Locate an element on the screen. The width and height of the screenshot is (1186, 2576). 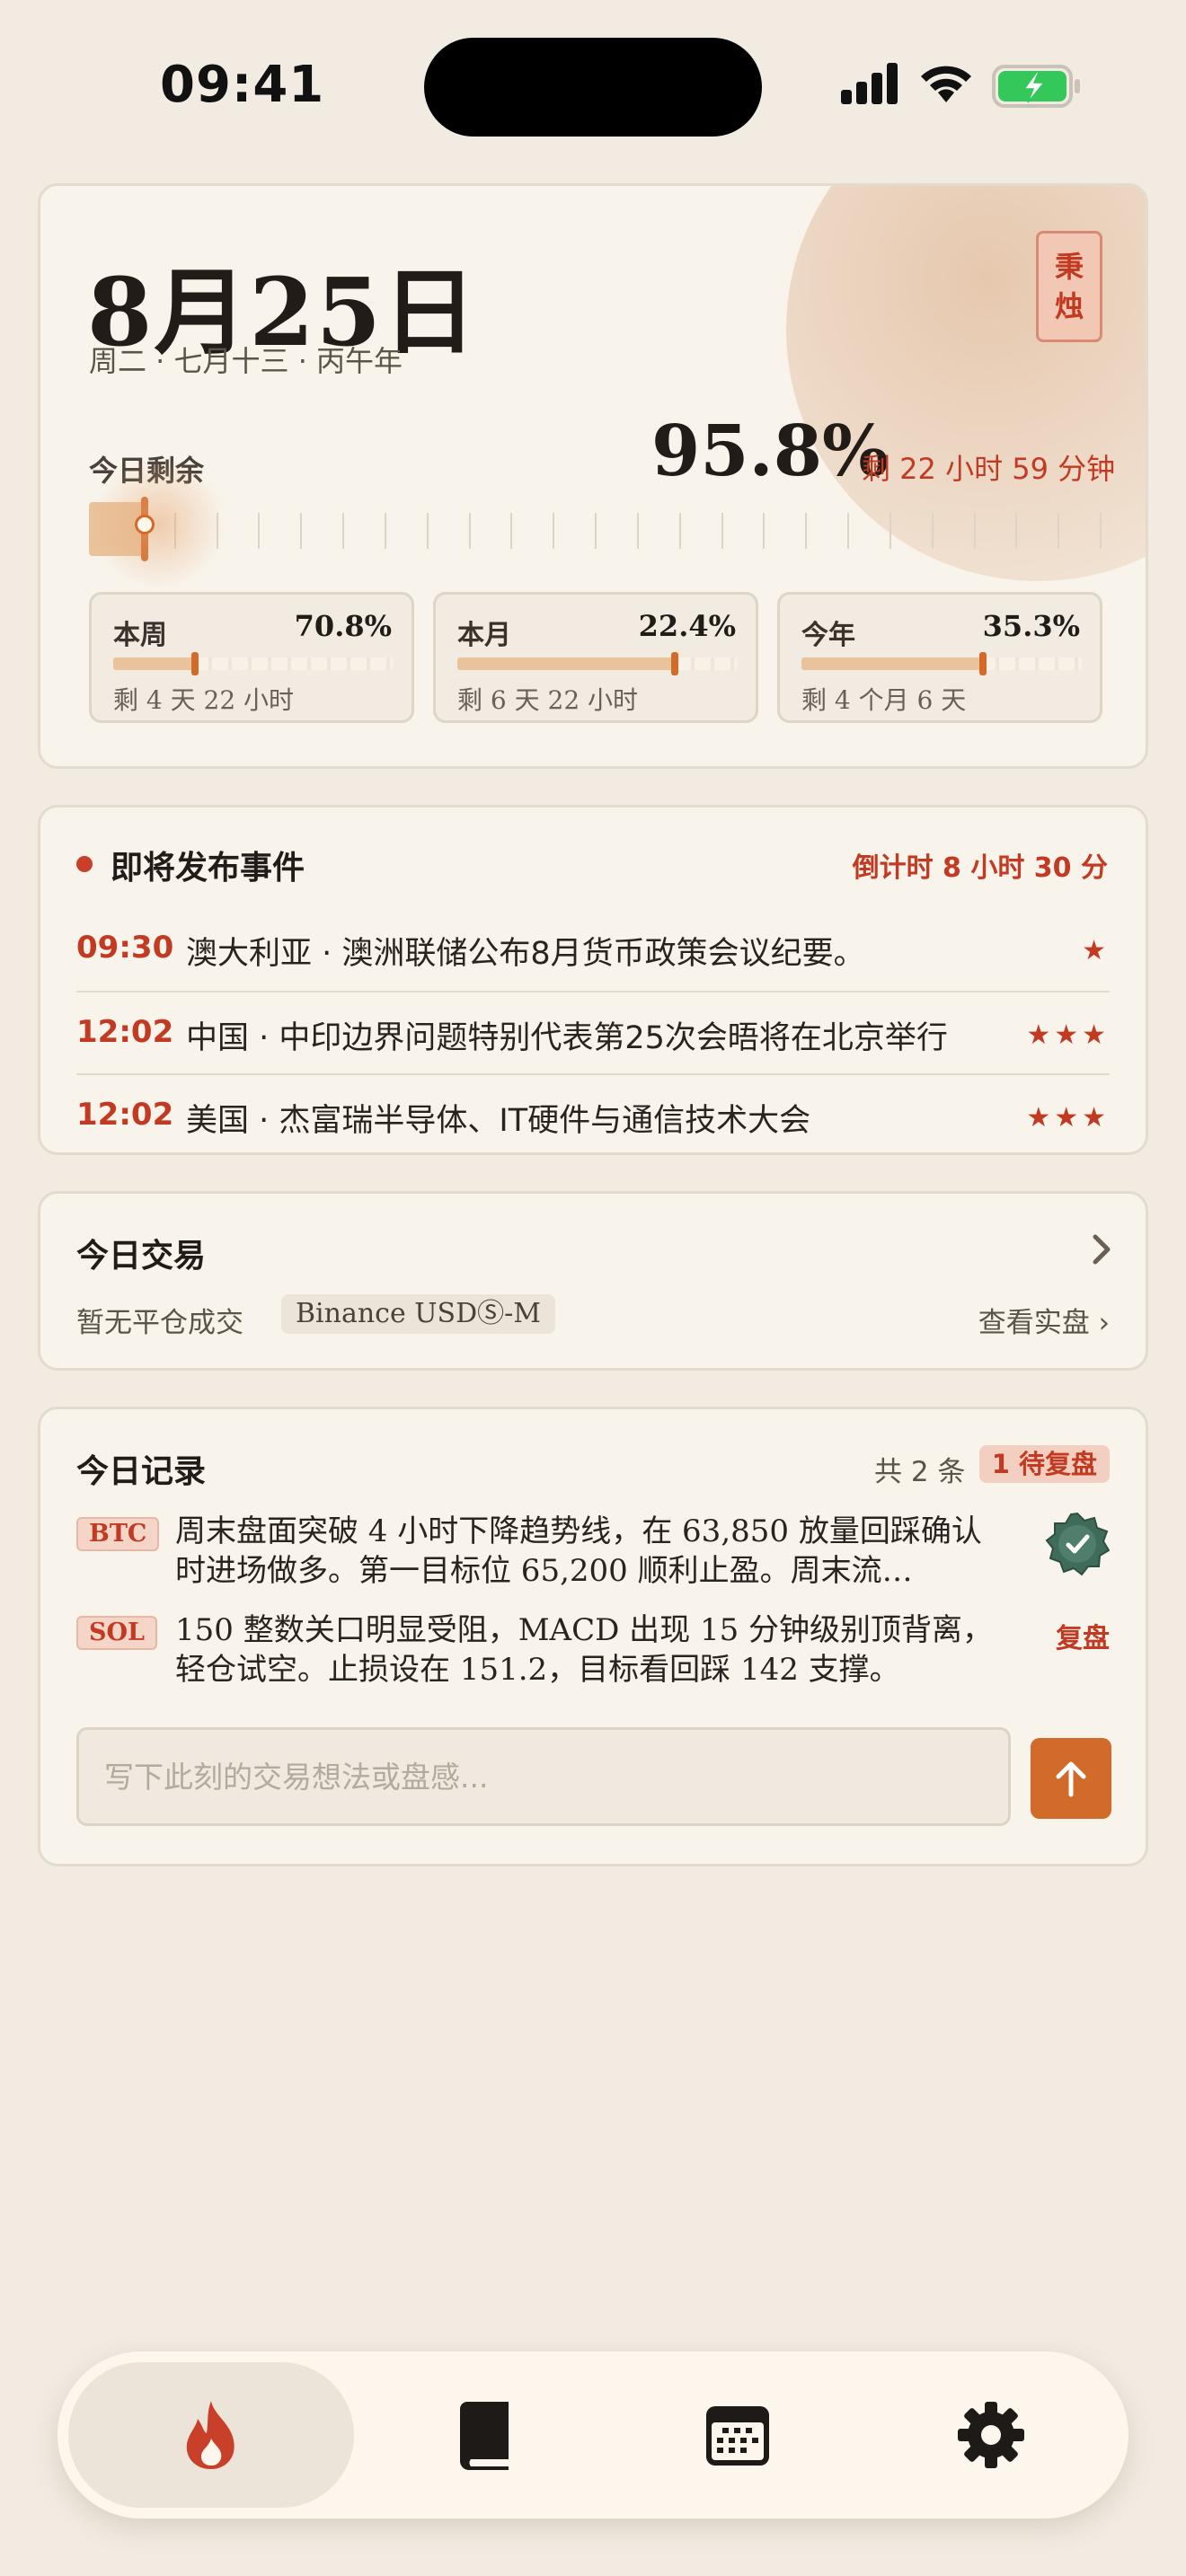
calendar-icon is located at coordinates (737, 2436).